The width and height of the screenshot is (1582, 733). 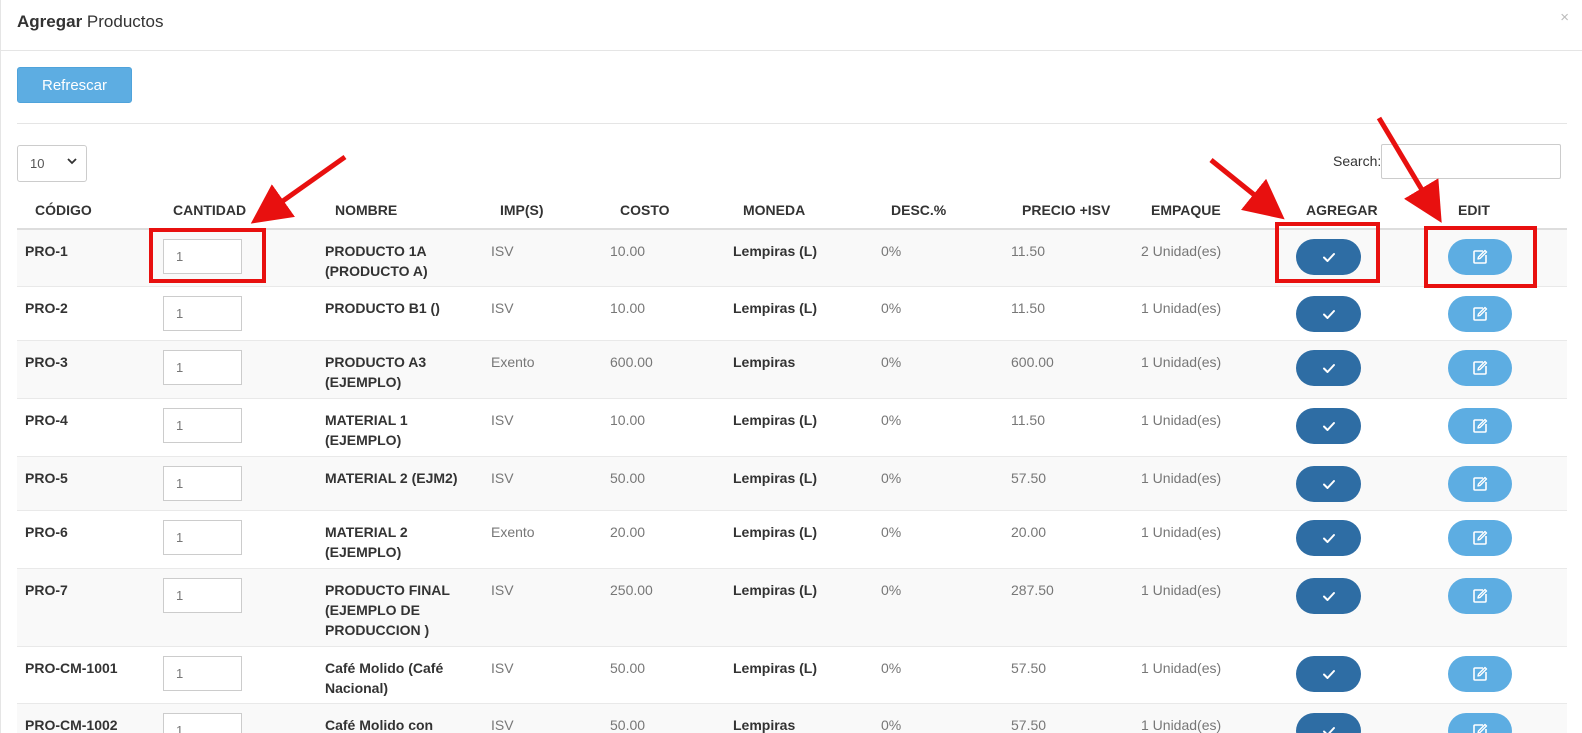 What do you see at coordinates (1186, 210) in the screenshot?
I see `header-empaque: EMPAQUE` at bounding box center [1186, 210].